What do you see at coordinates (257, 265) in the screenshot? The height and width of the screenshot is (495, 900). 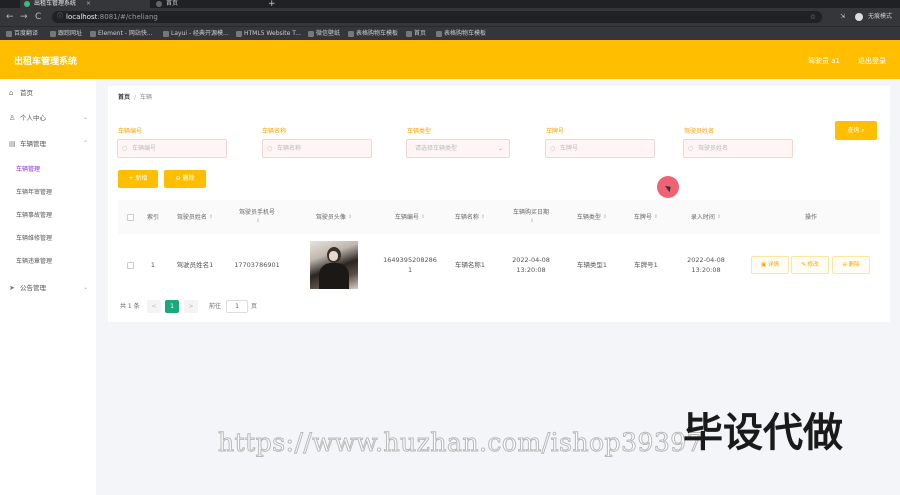 I see `cell-driver-phone: 17703786901` at bounding box center [257, 265].